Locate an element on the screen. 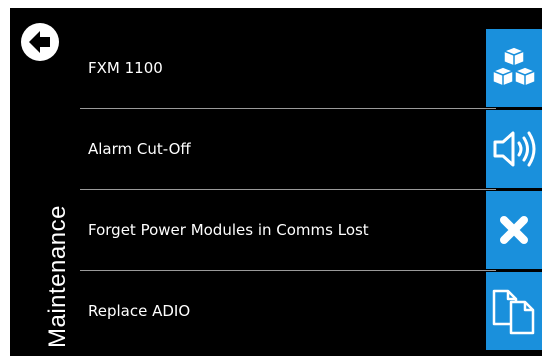 This screenshot has height=364, width=552. replace-adio-button is located at coordinates (514, 311).